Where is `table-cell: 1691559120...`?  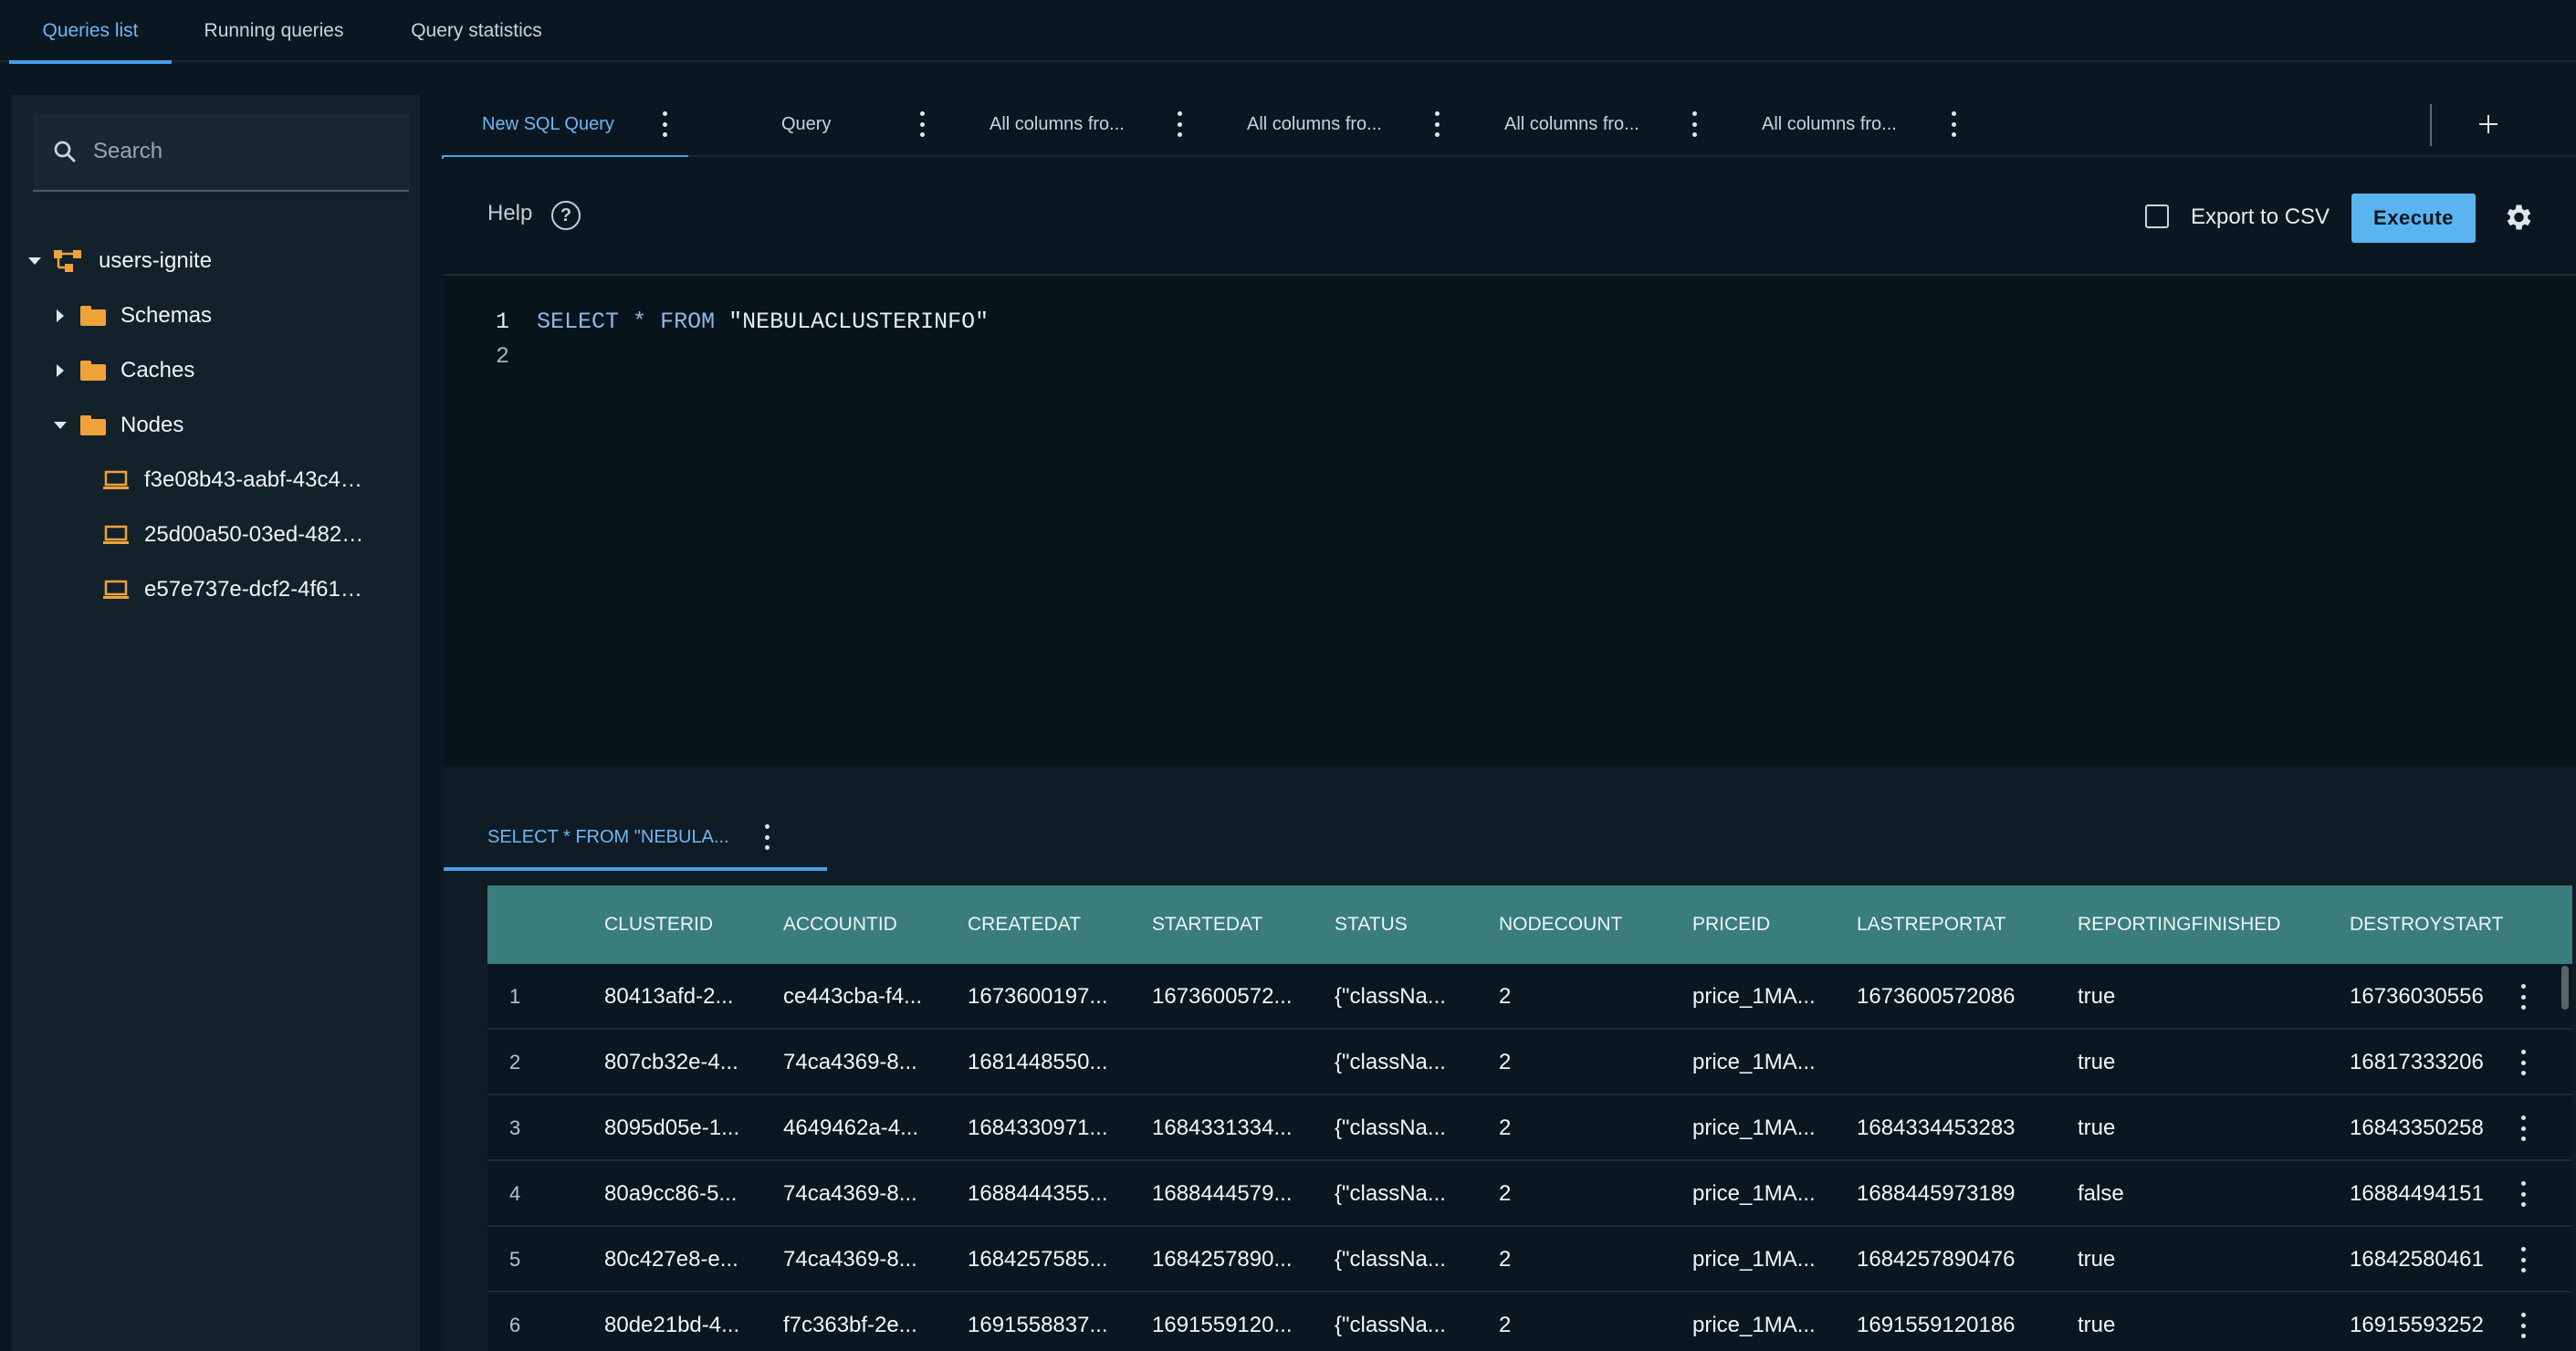
table-cell: 1691559120... is located at coordinates (1238, 1322).